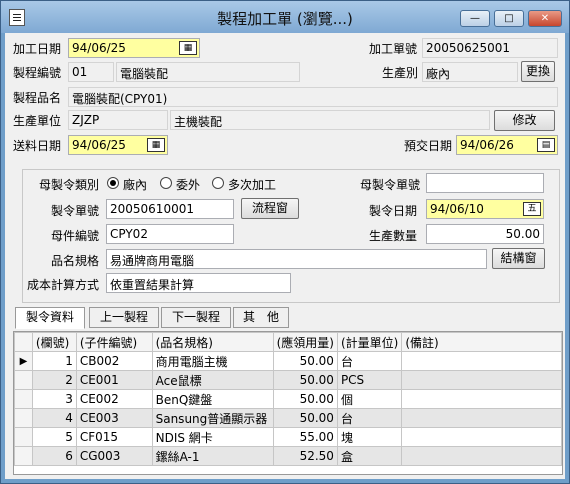  What do you see at coordinates (99, 145) in the screenshot?
I see `send-date-value: 94/06/25` at bounding box center [99, 145].